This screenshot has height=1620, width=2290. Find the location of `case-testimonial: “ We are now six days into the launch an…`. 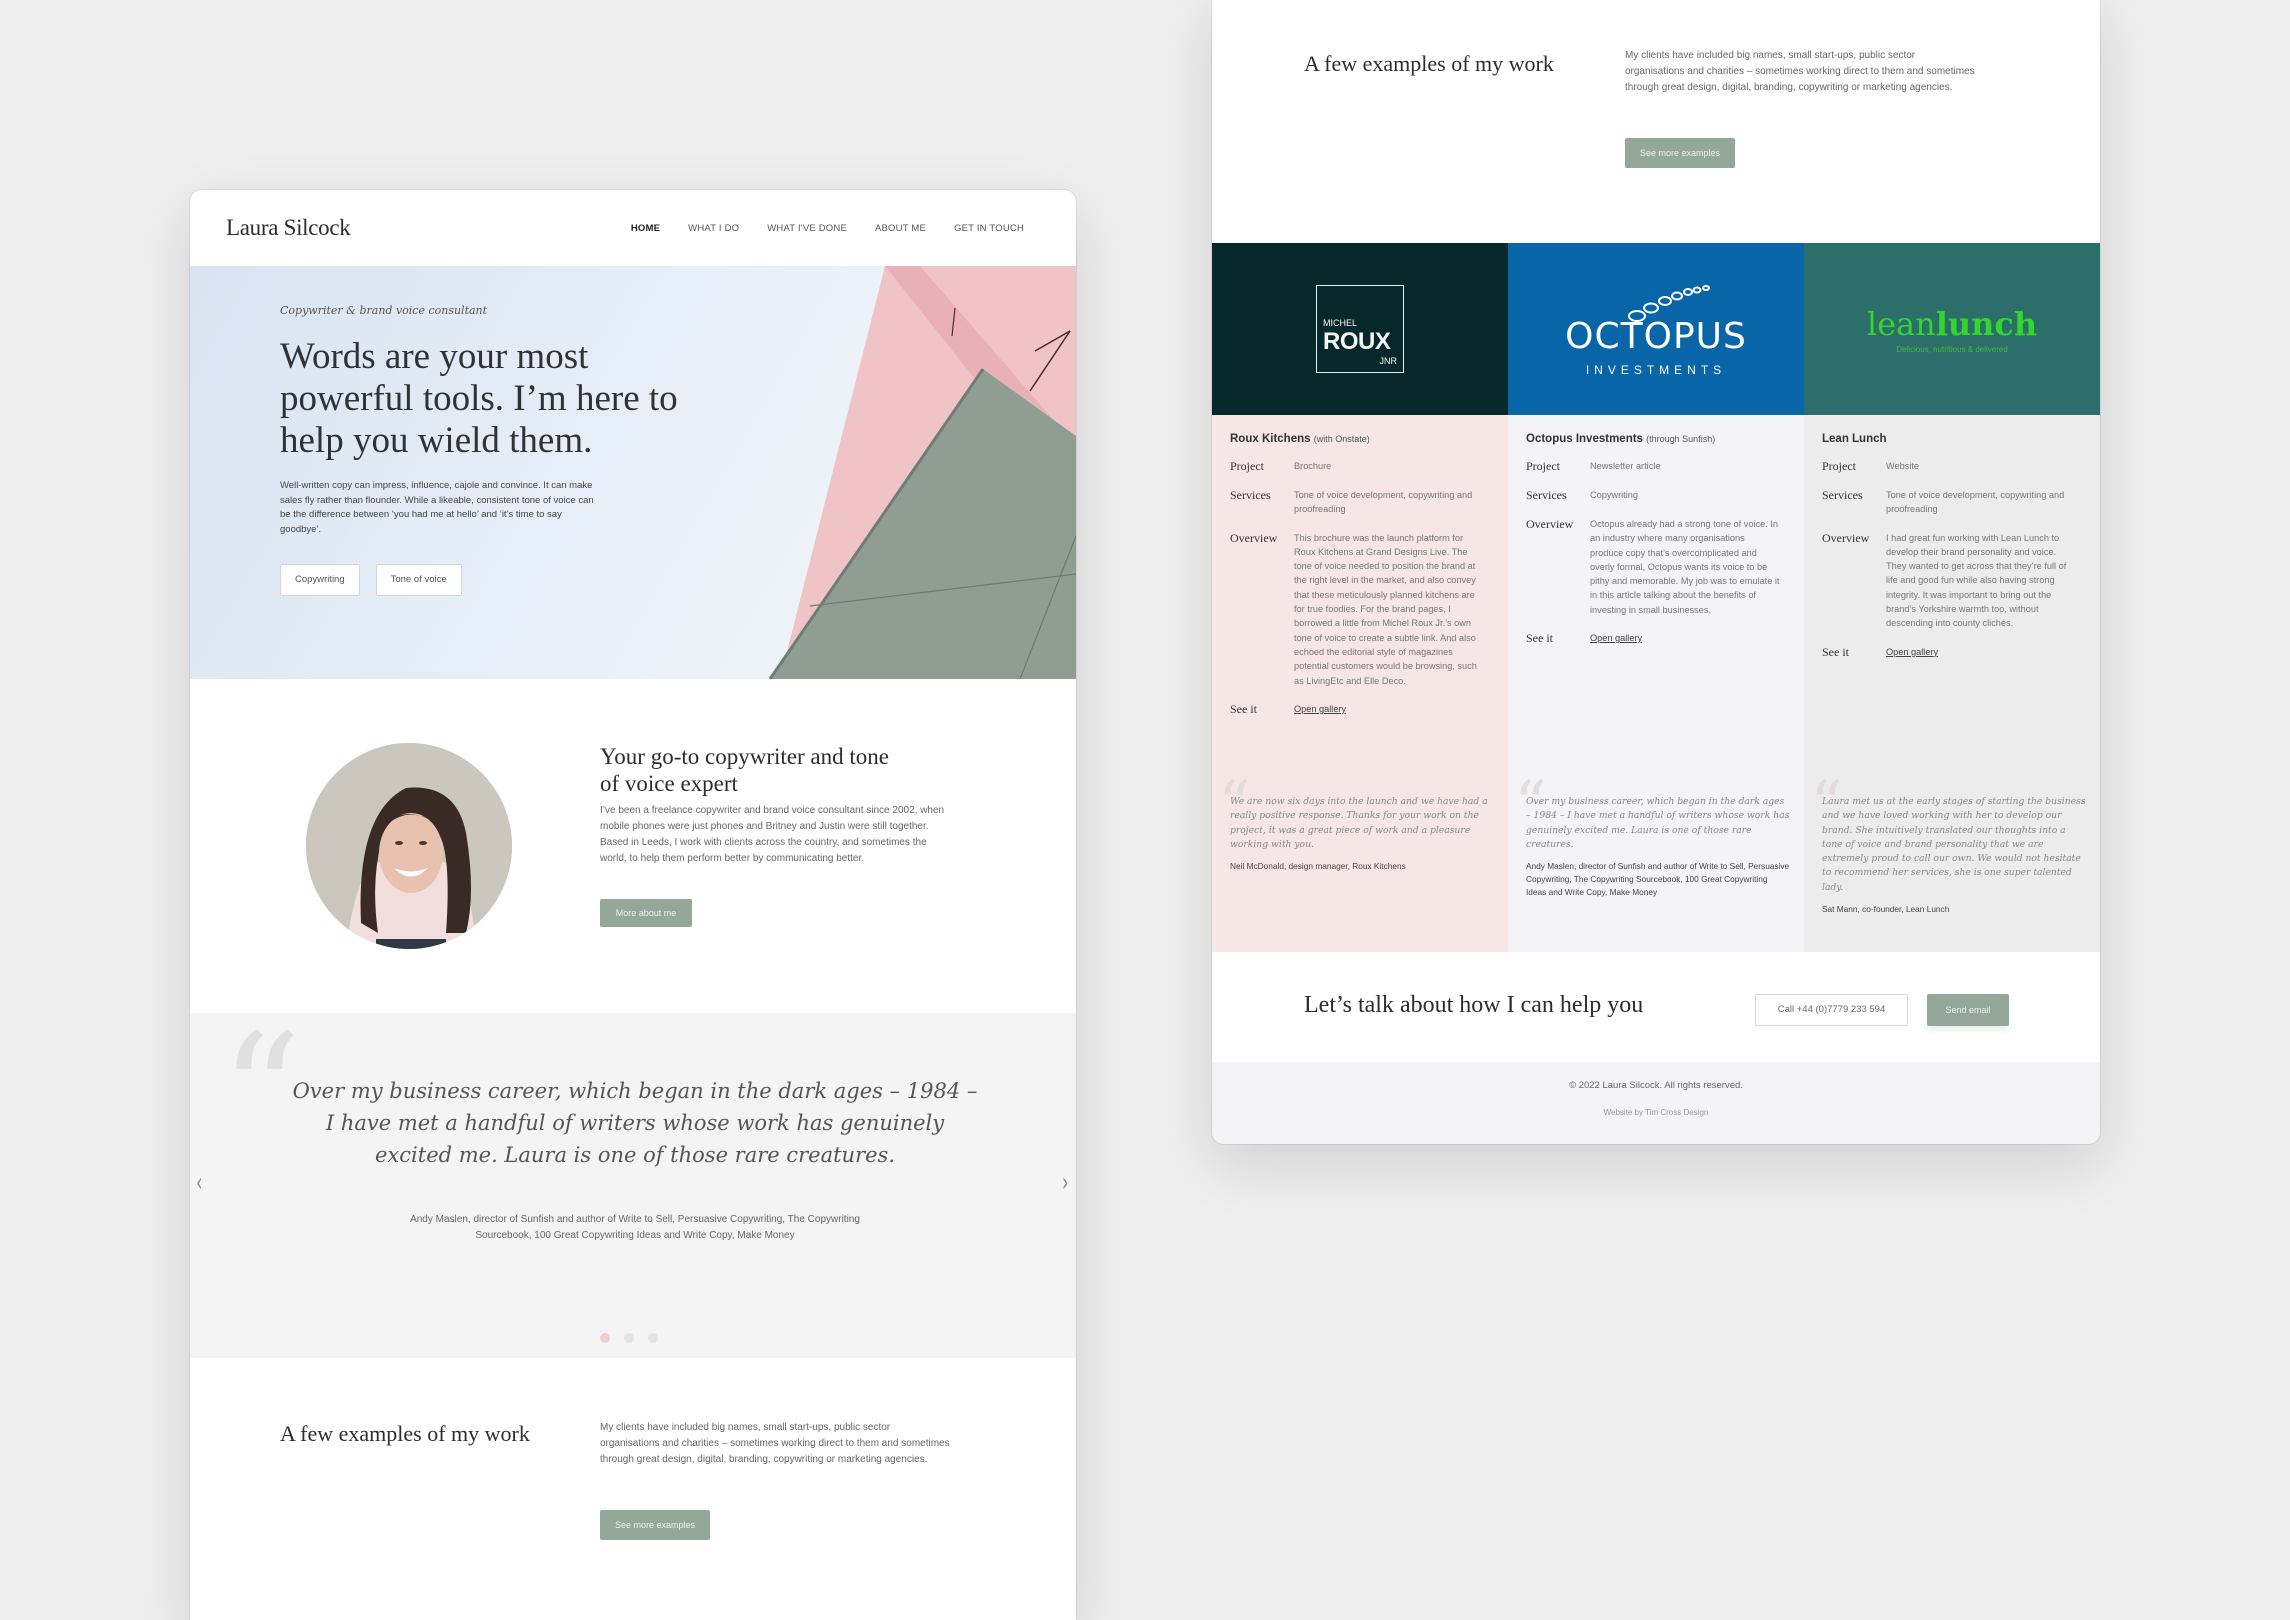

case-testimonial: “ We are now six days into the launch an… is located at coordinates (1353, 820).